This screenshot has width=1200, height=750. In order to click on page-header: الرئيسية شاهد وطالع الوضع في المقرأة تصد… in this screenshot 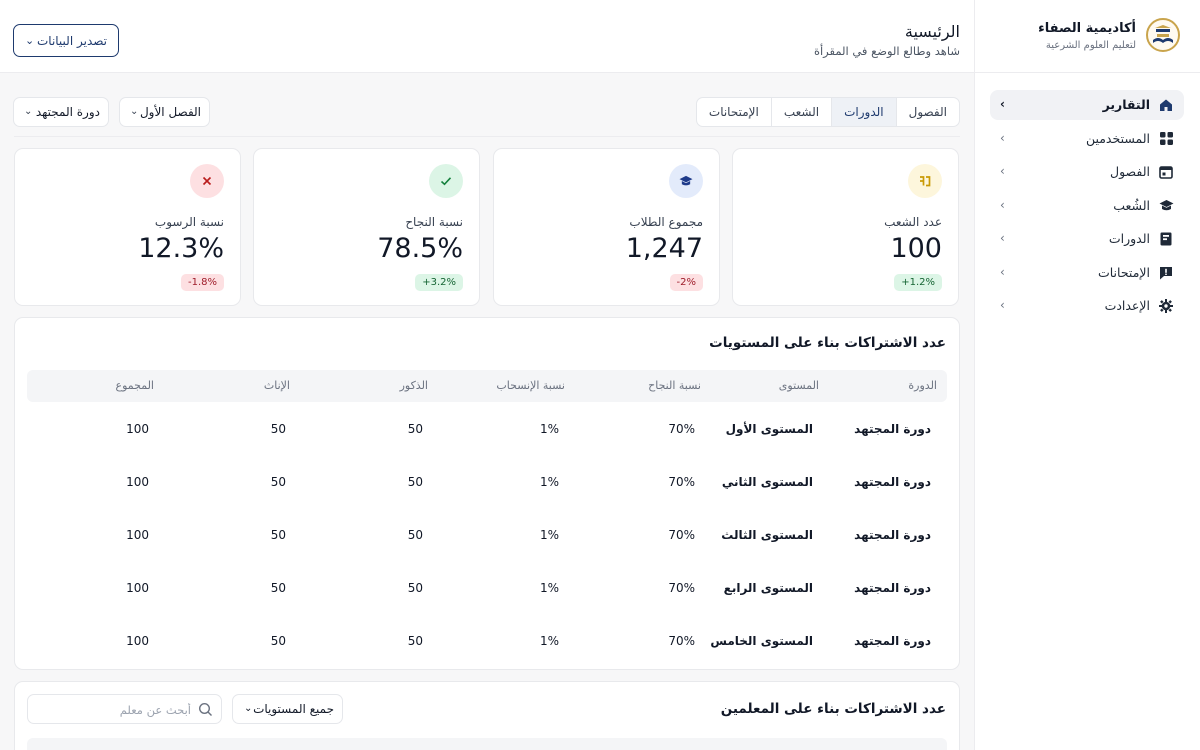, I will do `click(487, 36)`.